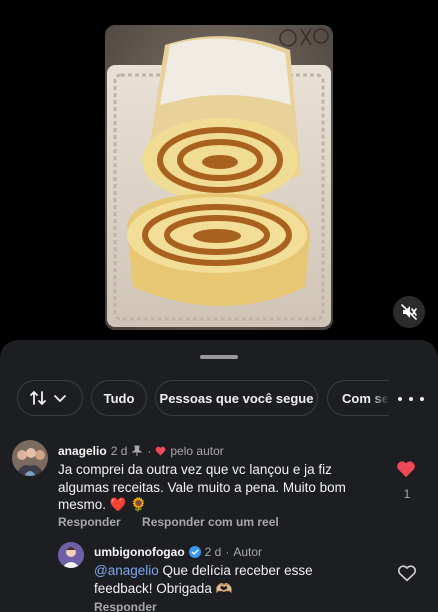  What do you see at coordinates (60, 398) in the screenshot?
I see `chevron-down-icon` at bounding box center [60, 398].